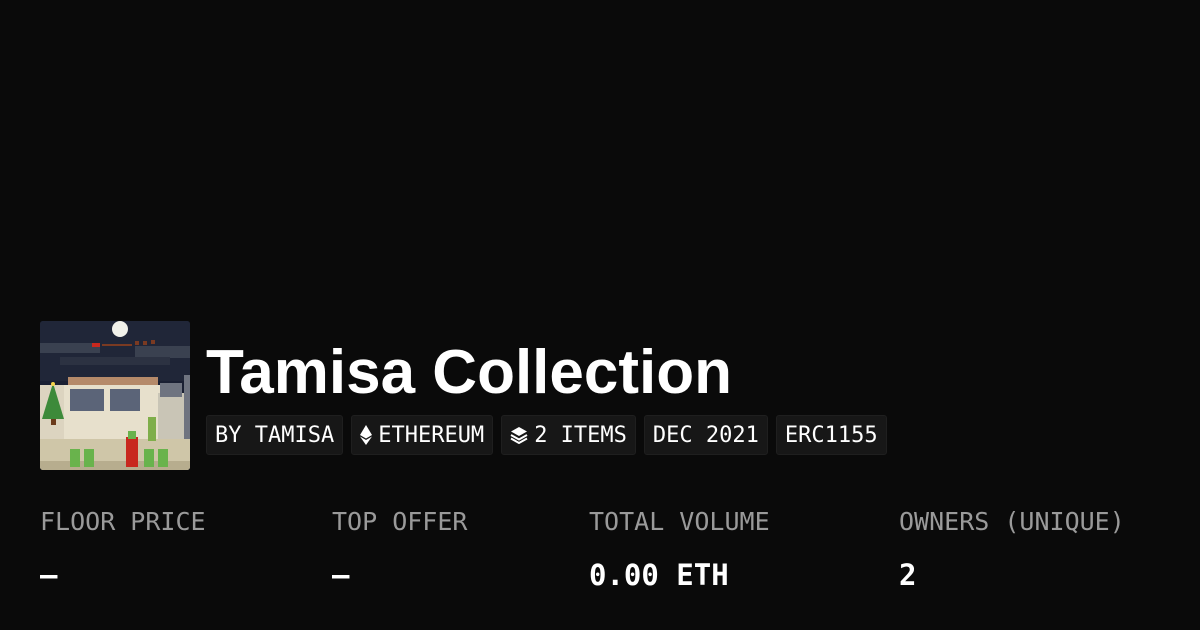 The image size is (1200, 630). What do you see at coordinates (431, 435) in the screenshot?
I see `chain-tag-label: ETHEREUM` at bounding box center [431, 435].